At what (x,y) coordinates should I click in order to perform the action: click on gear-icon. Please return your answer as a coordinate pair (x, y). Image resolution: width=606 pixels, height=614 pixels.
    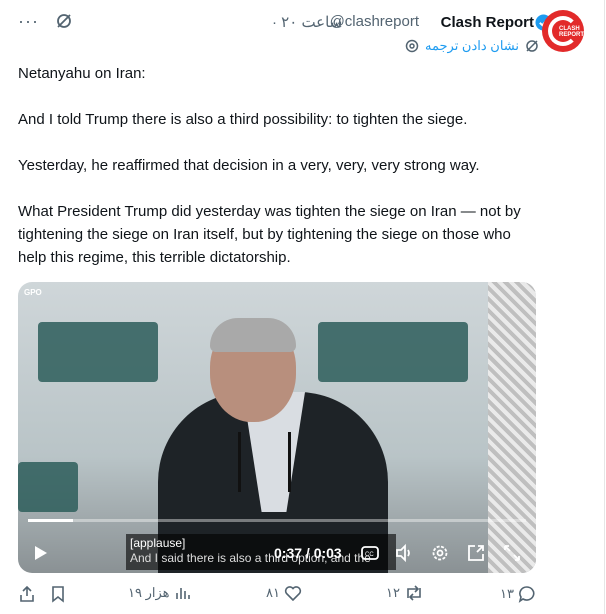
    Looking at the image, I should click on (412, 46).